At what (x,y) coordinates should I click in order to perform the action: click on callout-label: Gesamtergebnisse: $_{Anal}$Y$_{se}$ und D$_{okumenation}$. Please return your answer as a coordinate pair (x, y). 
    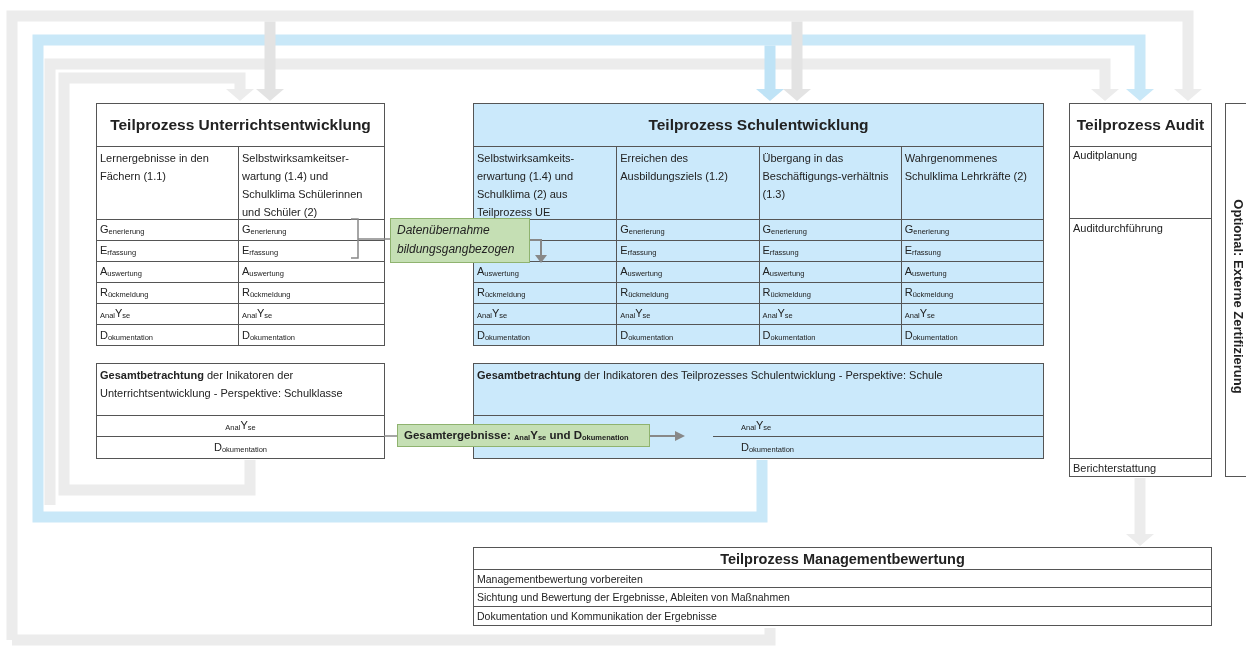
    Looking at the image, I should click on (523, 435).